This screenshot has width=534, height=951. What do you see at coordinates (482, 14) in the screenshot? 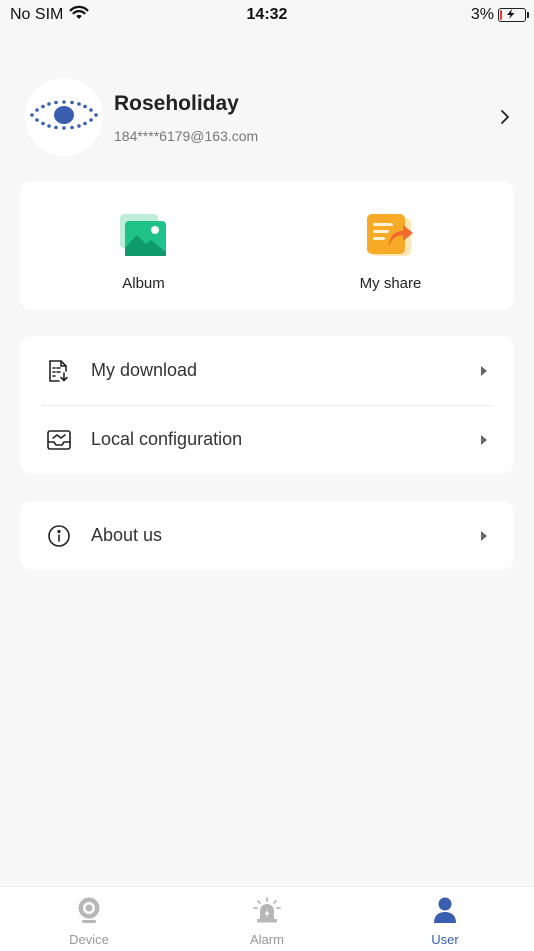
I see `battery-percent: 3%` at bounding box center [482, 14].